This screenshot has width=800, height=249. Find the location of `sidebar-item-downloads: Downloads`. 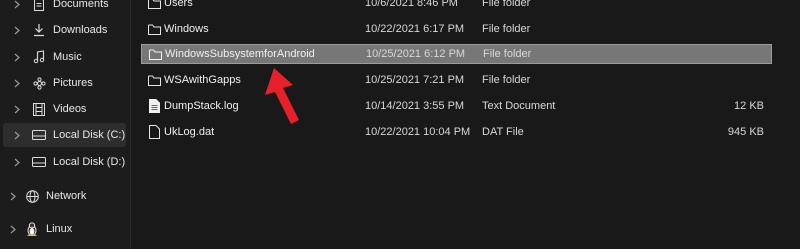

sidebar-item-downloads: Downloads is located at coordinates (64, 30).